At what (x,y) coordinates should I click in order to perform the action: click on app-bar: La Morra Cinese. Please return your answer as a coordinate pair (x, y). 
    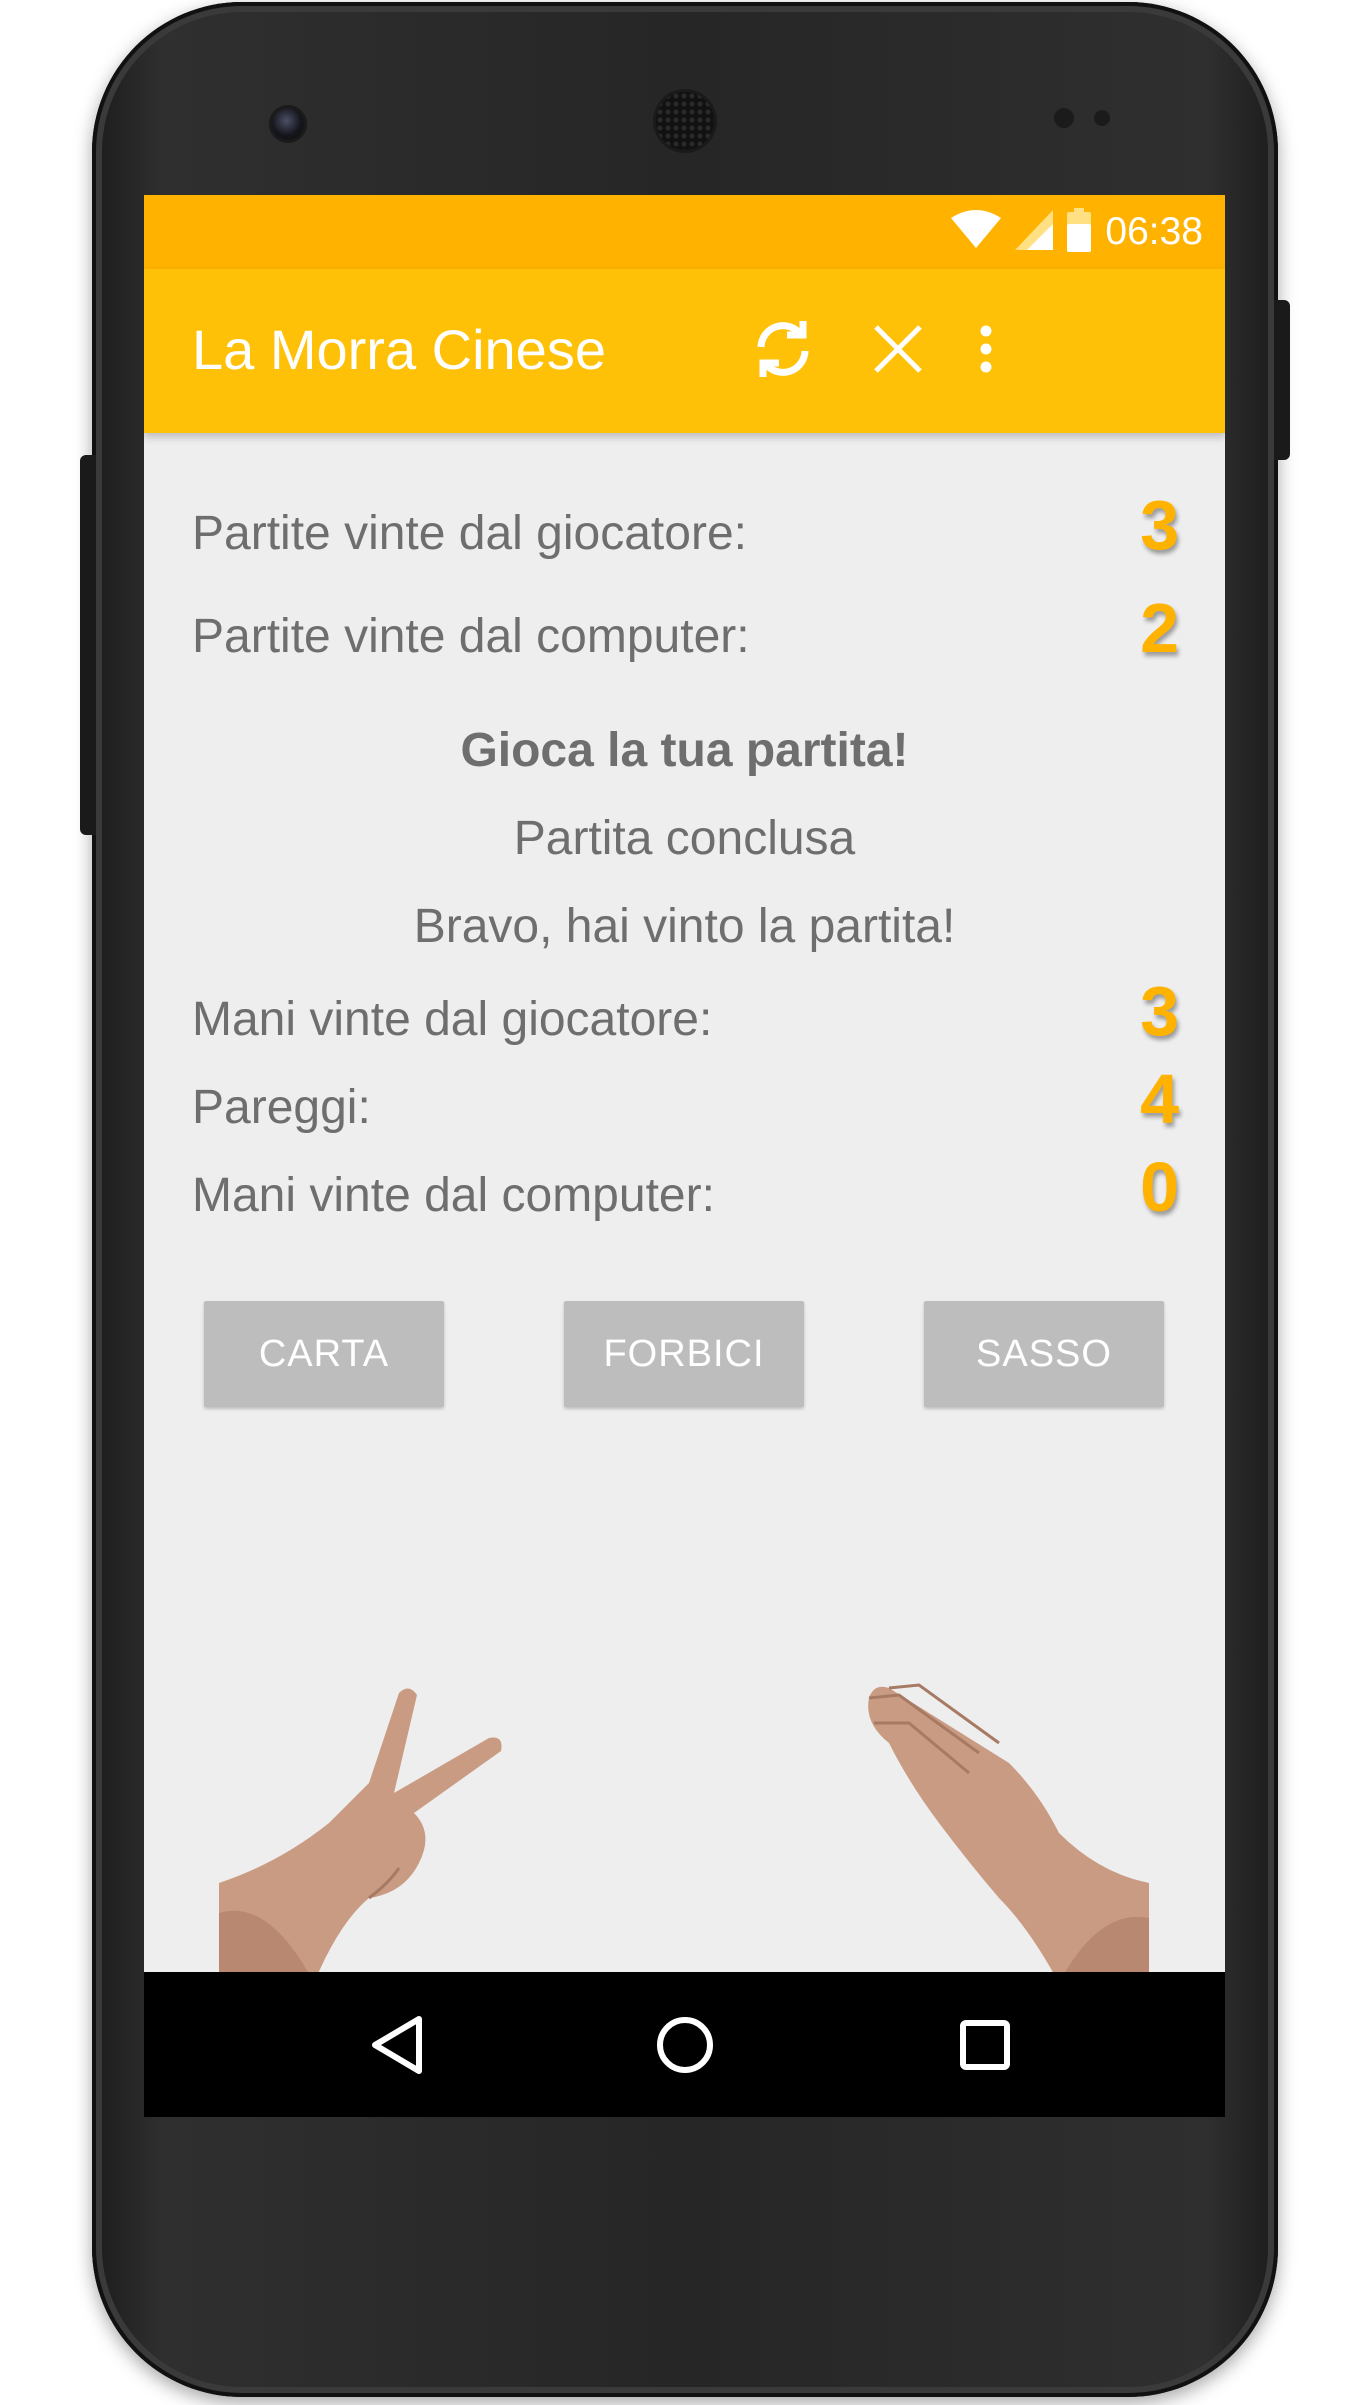
    Looking at the image, I should click on (684, 351).